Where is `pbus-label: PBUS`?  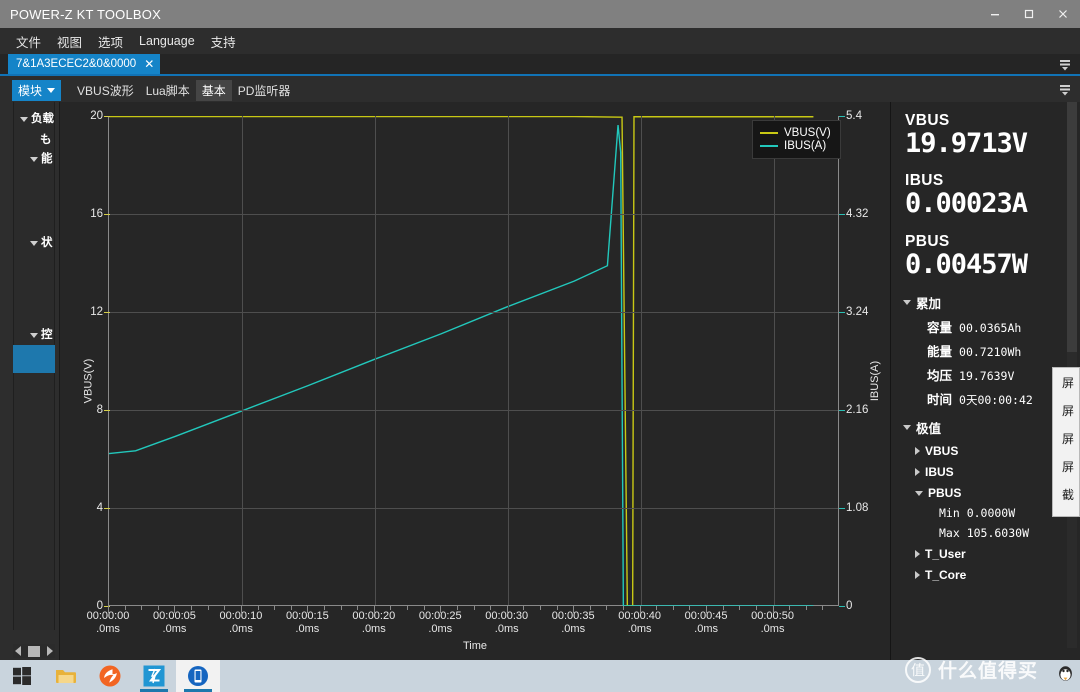 pbus-label: PBUS is located at coordinates (927, 241).